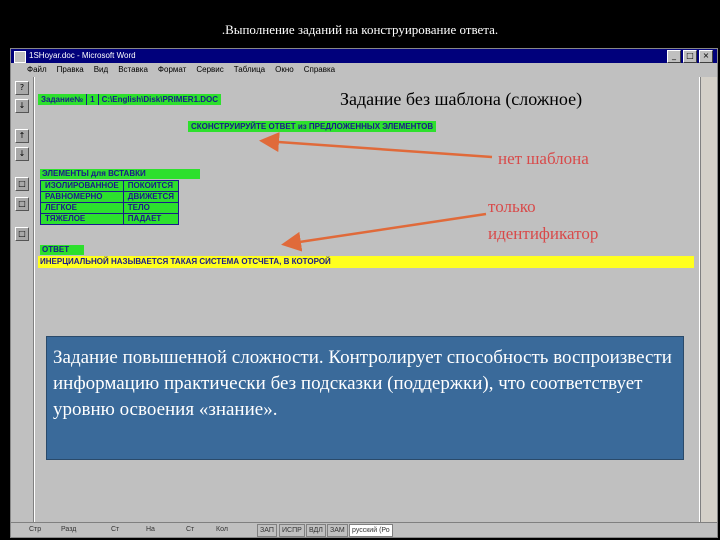 The height and width of the screenshot is (540, 720). Describe the element at coordinates (82, 219) in the screenshot. I see `element-cell: ТЯЖЕЛОЕ` at that location.